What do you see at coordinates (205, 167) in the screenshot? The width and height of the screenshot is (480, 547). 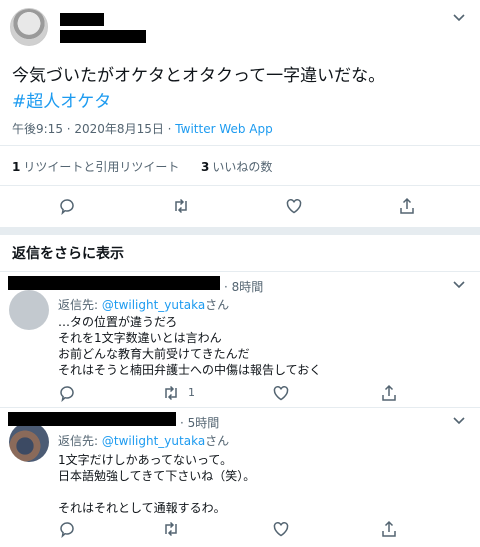 I see `likes-count: 3` at bounding box center [205, 167].